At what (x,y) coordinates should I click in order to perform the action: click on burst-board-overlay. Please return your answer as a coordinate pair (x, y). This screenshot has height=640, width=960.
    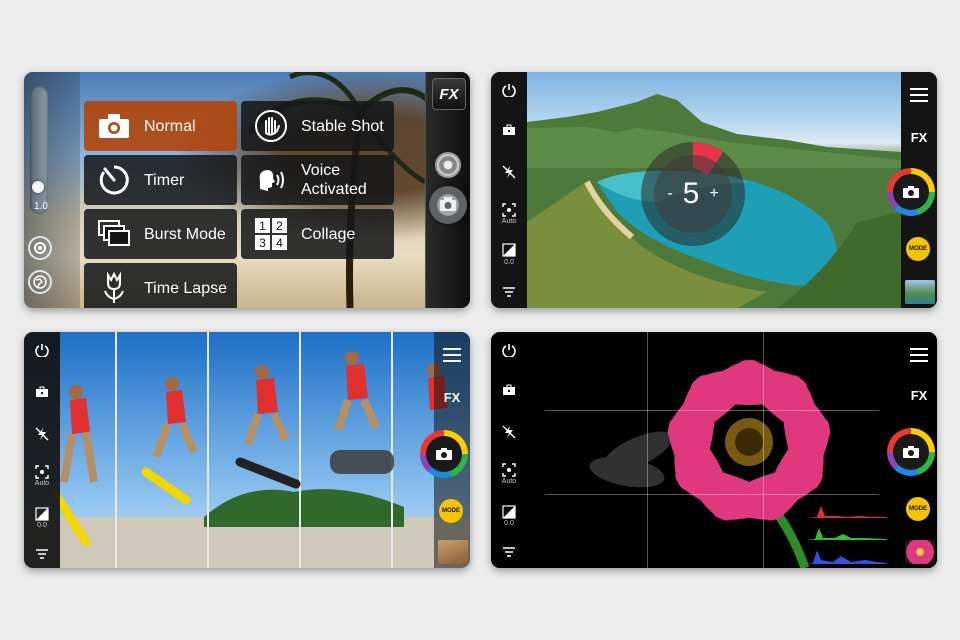
    Looking at the image, I should click on (362, 462).